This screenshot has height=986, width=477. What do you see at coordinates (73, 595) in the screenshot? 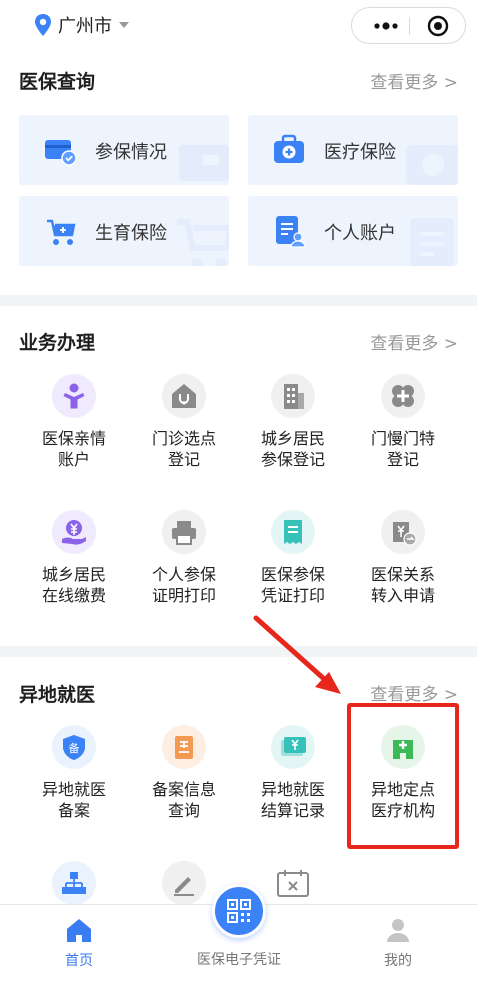
I see `service-label-line2: 在线缴费` at bounding box center [73, 595].